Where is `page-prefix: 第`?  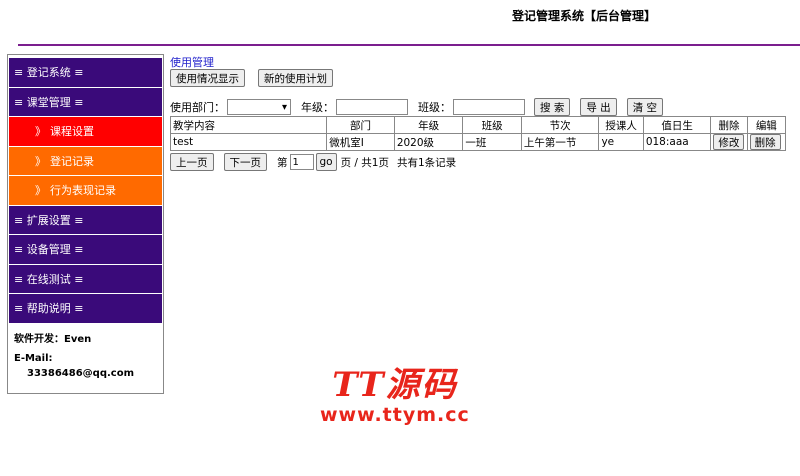
page-prefix: 第 is located at coordinates (282, 162).